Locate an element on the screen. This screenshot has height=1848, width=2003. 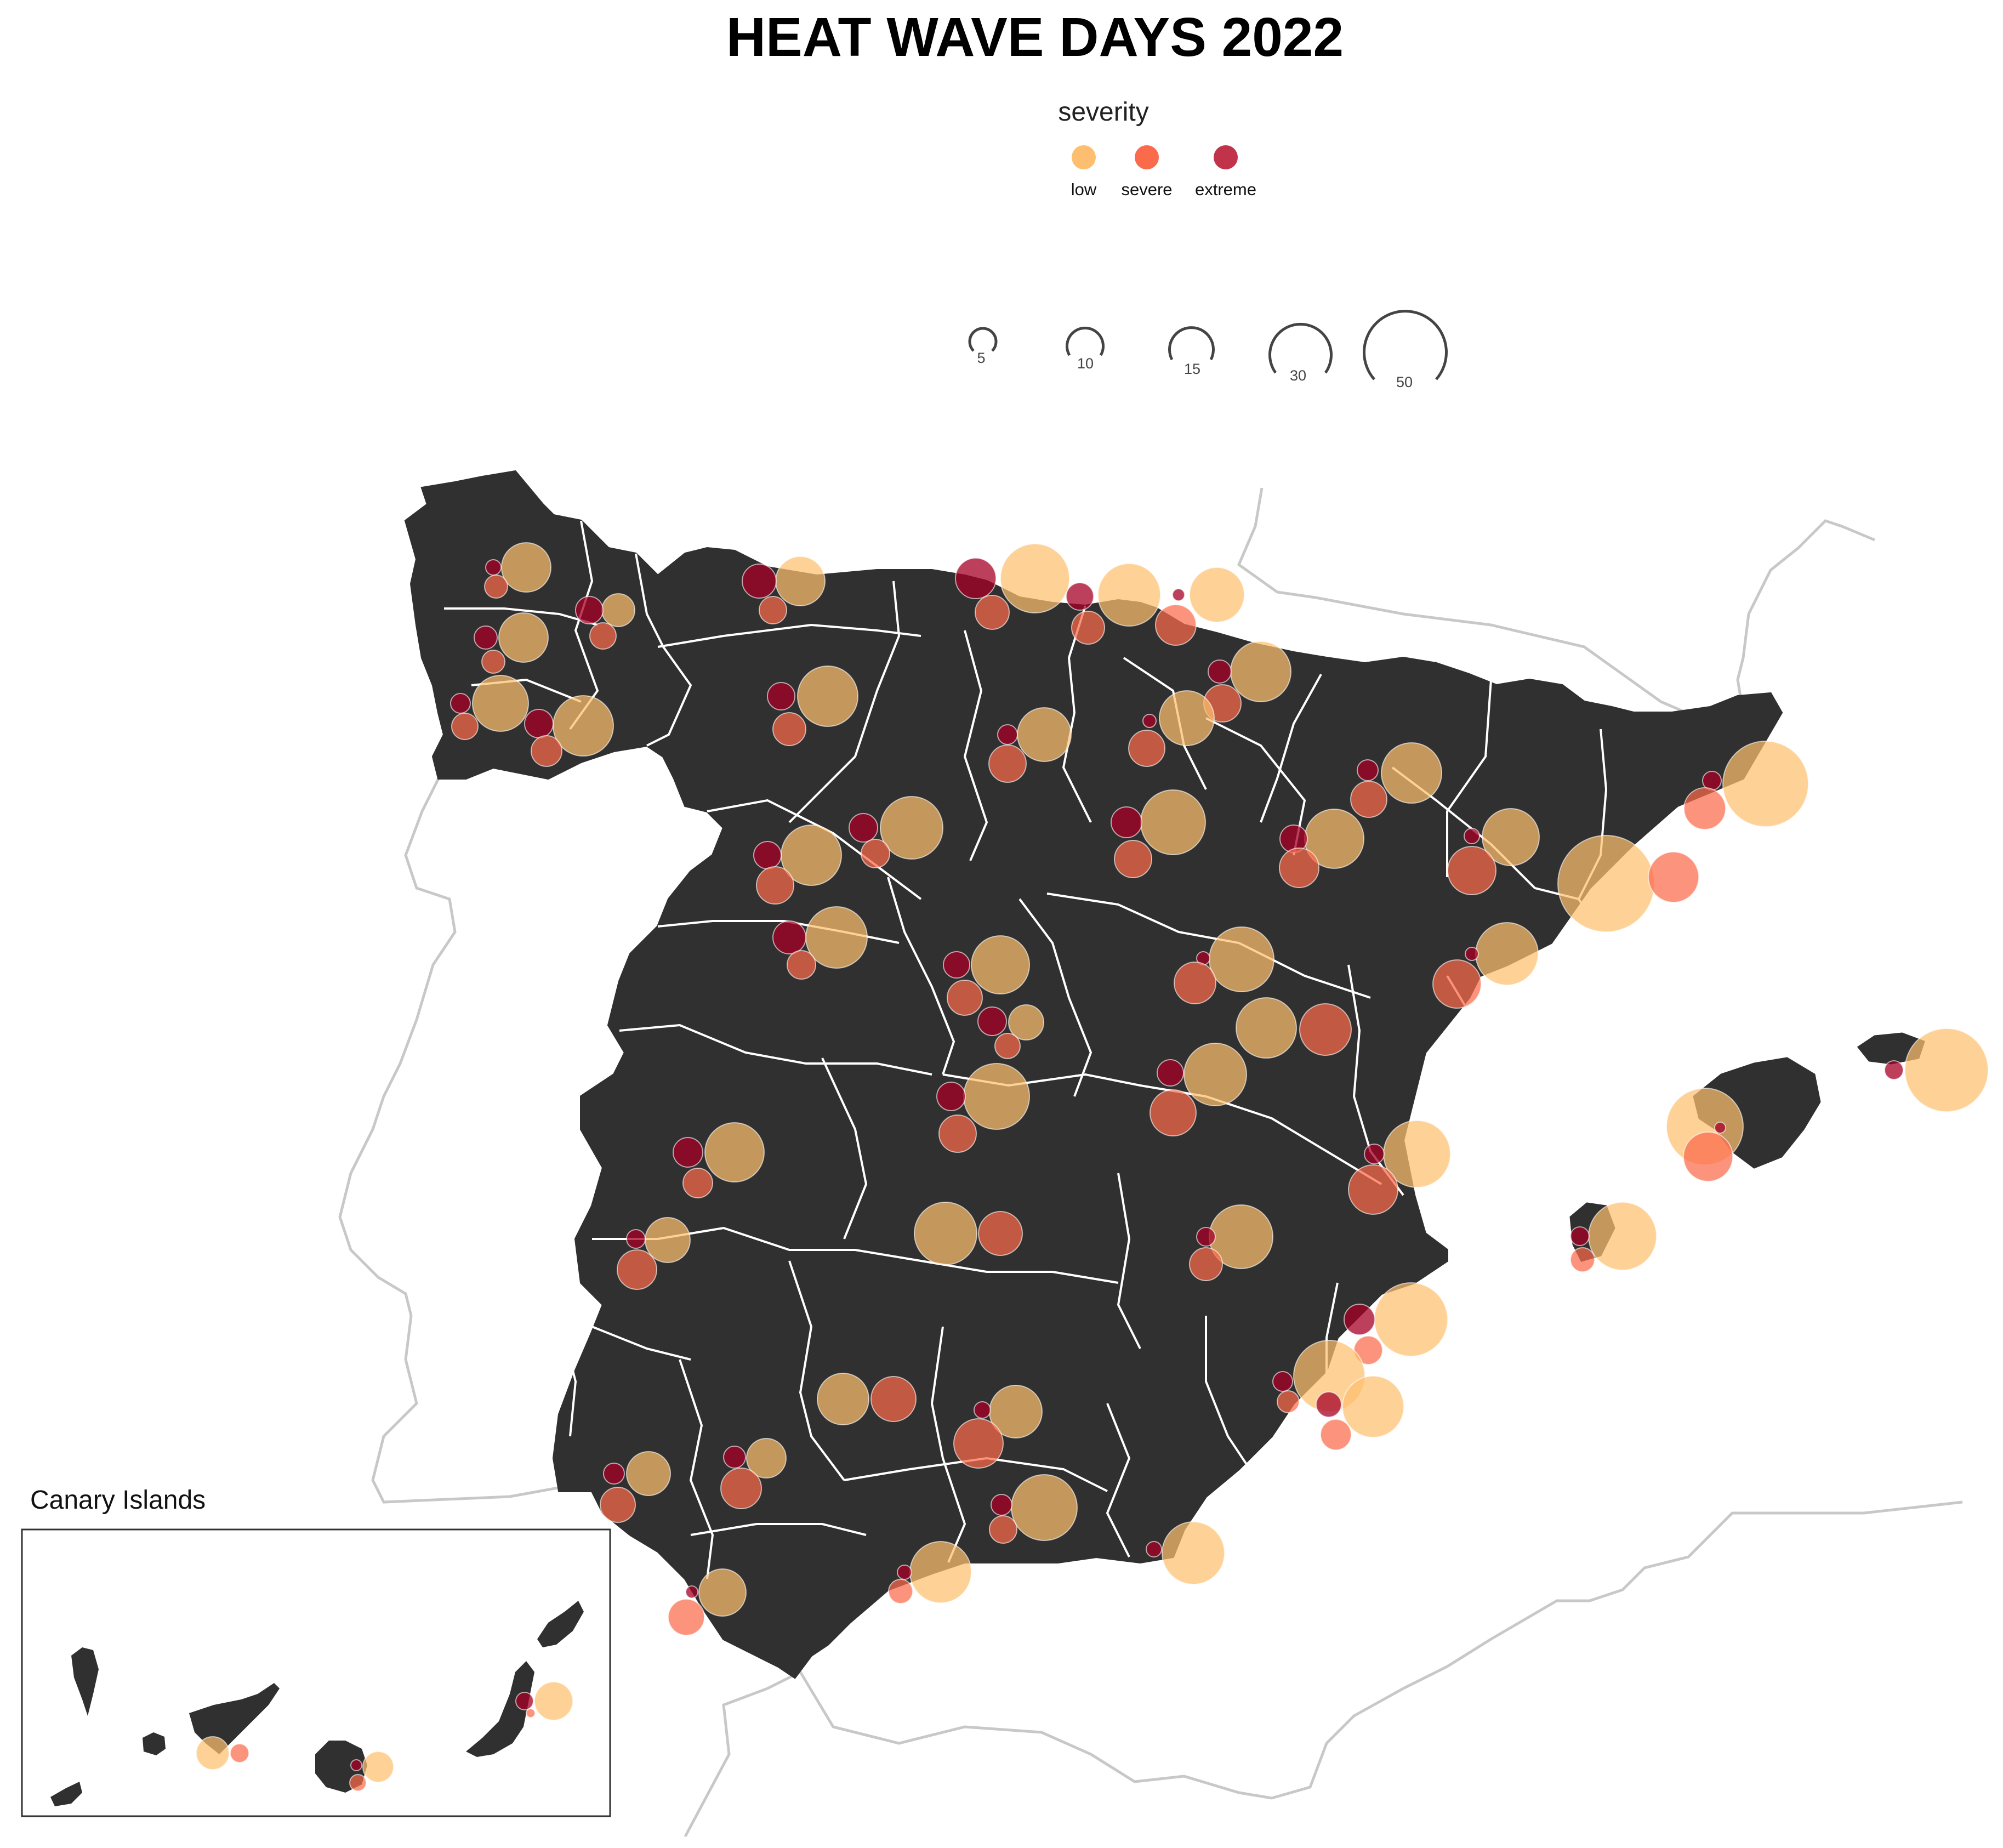
canary-inset: Canary Islands is located at coordinates (316, 1651).